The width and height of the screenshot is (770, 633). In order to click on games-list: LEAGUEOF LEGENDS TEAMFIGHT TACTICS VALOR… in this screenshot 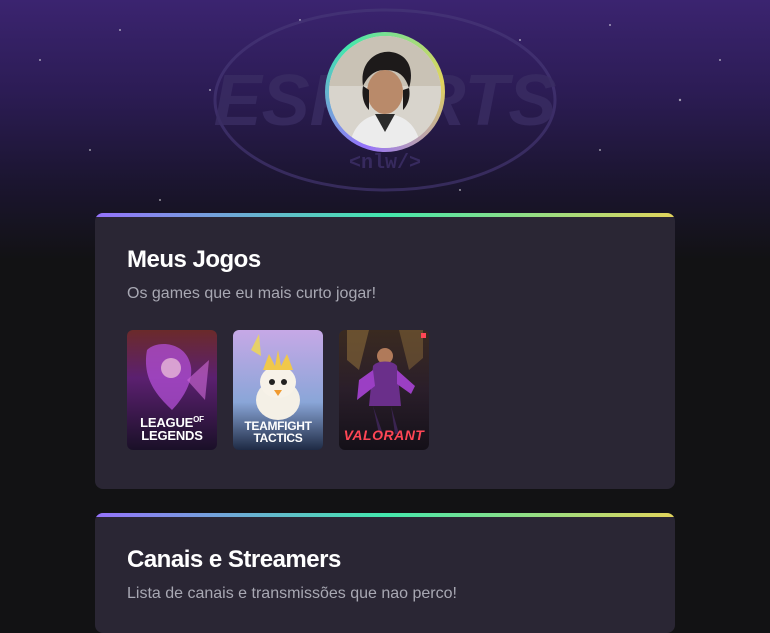, I will do `click(278, 390)`.